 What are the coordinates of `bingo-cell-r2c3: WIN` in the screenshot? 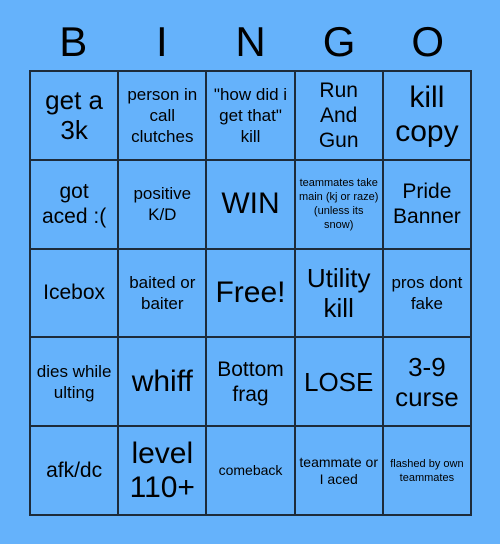 It's located at (251, 205).